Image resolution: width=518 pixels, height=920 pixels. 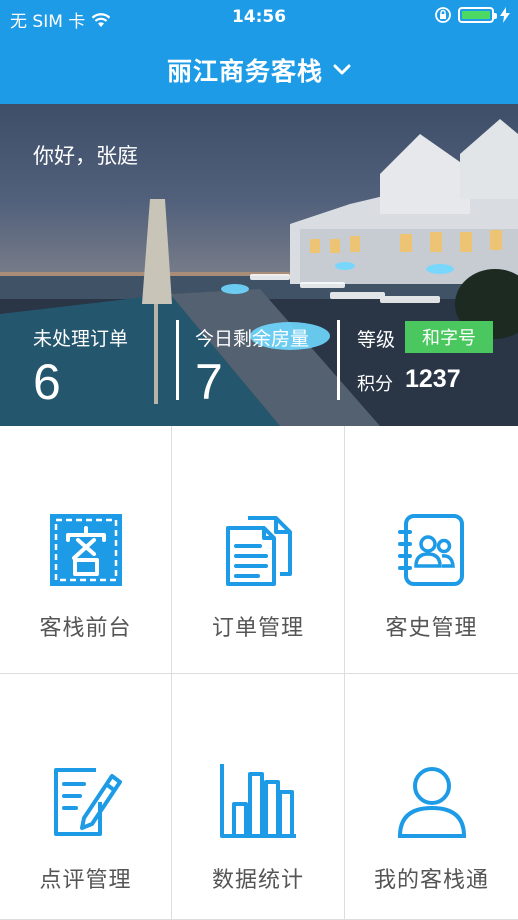 What do you see at coordinates (449, 337) in the screenshot?
I see `level-badge: 和字号` at bounding box center [449, 337].